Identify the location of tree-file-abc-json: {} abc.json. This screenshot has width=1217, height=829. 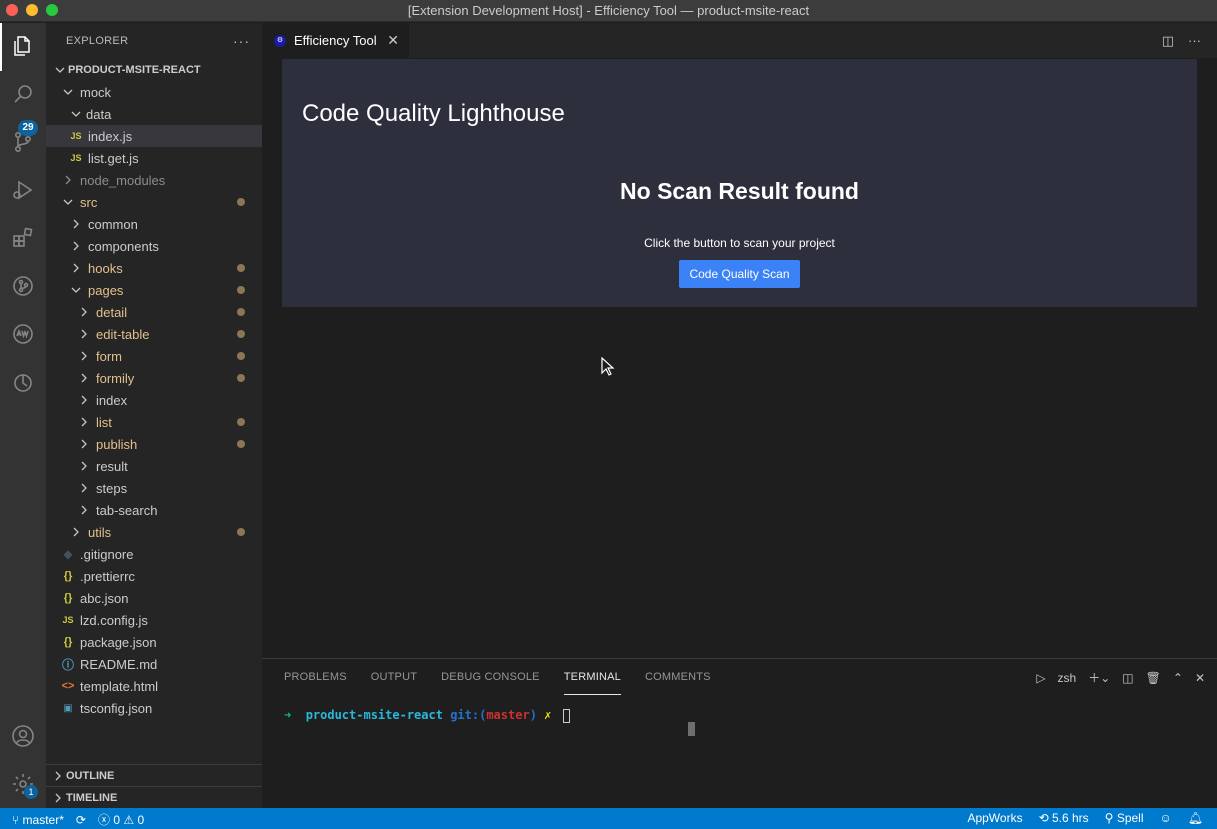
(154, 598).